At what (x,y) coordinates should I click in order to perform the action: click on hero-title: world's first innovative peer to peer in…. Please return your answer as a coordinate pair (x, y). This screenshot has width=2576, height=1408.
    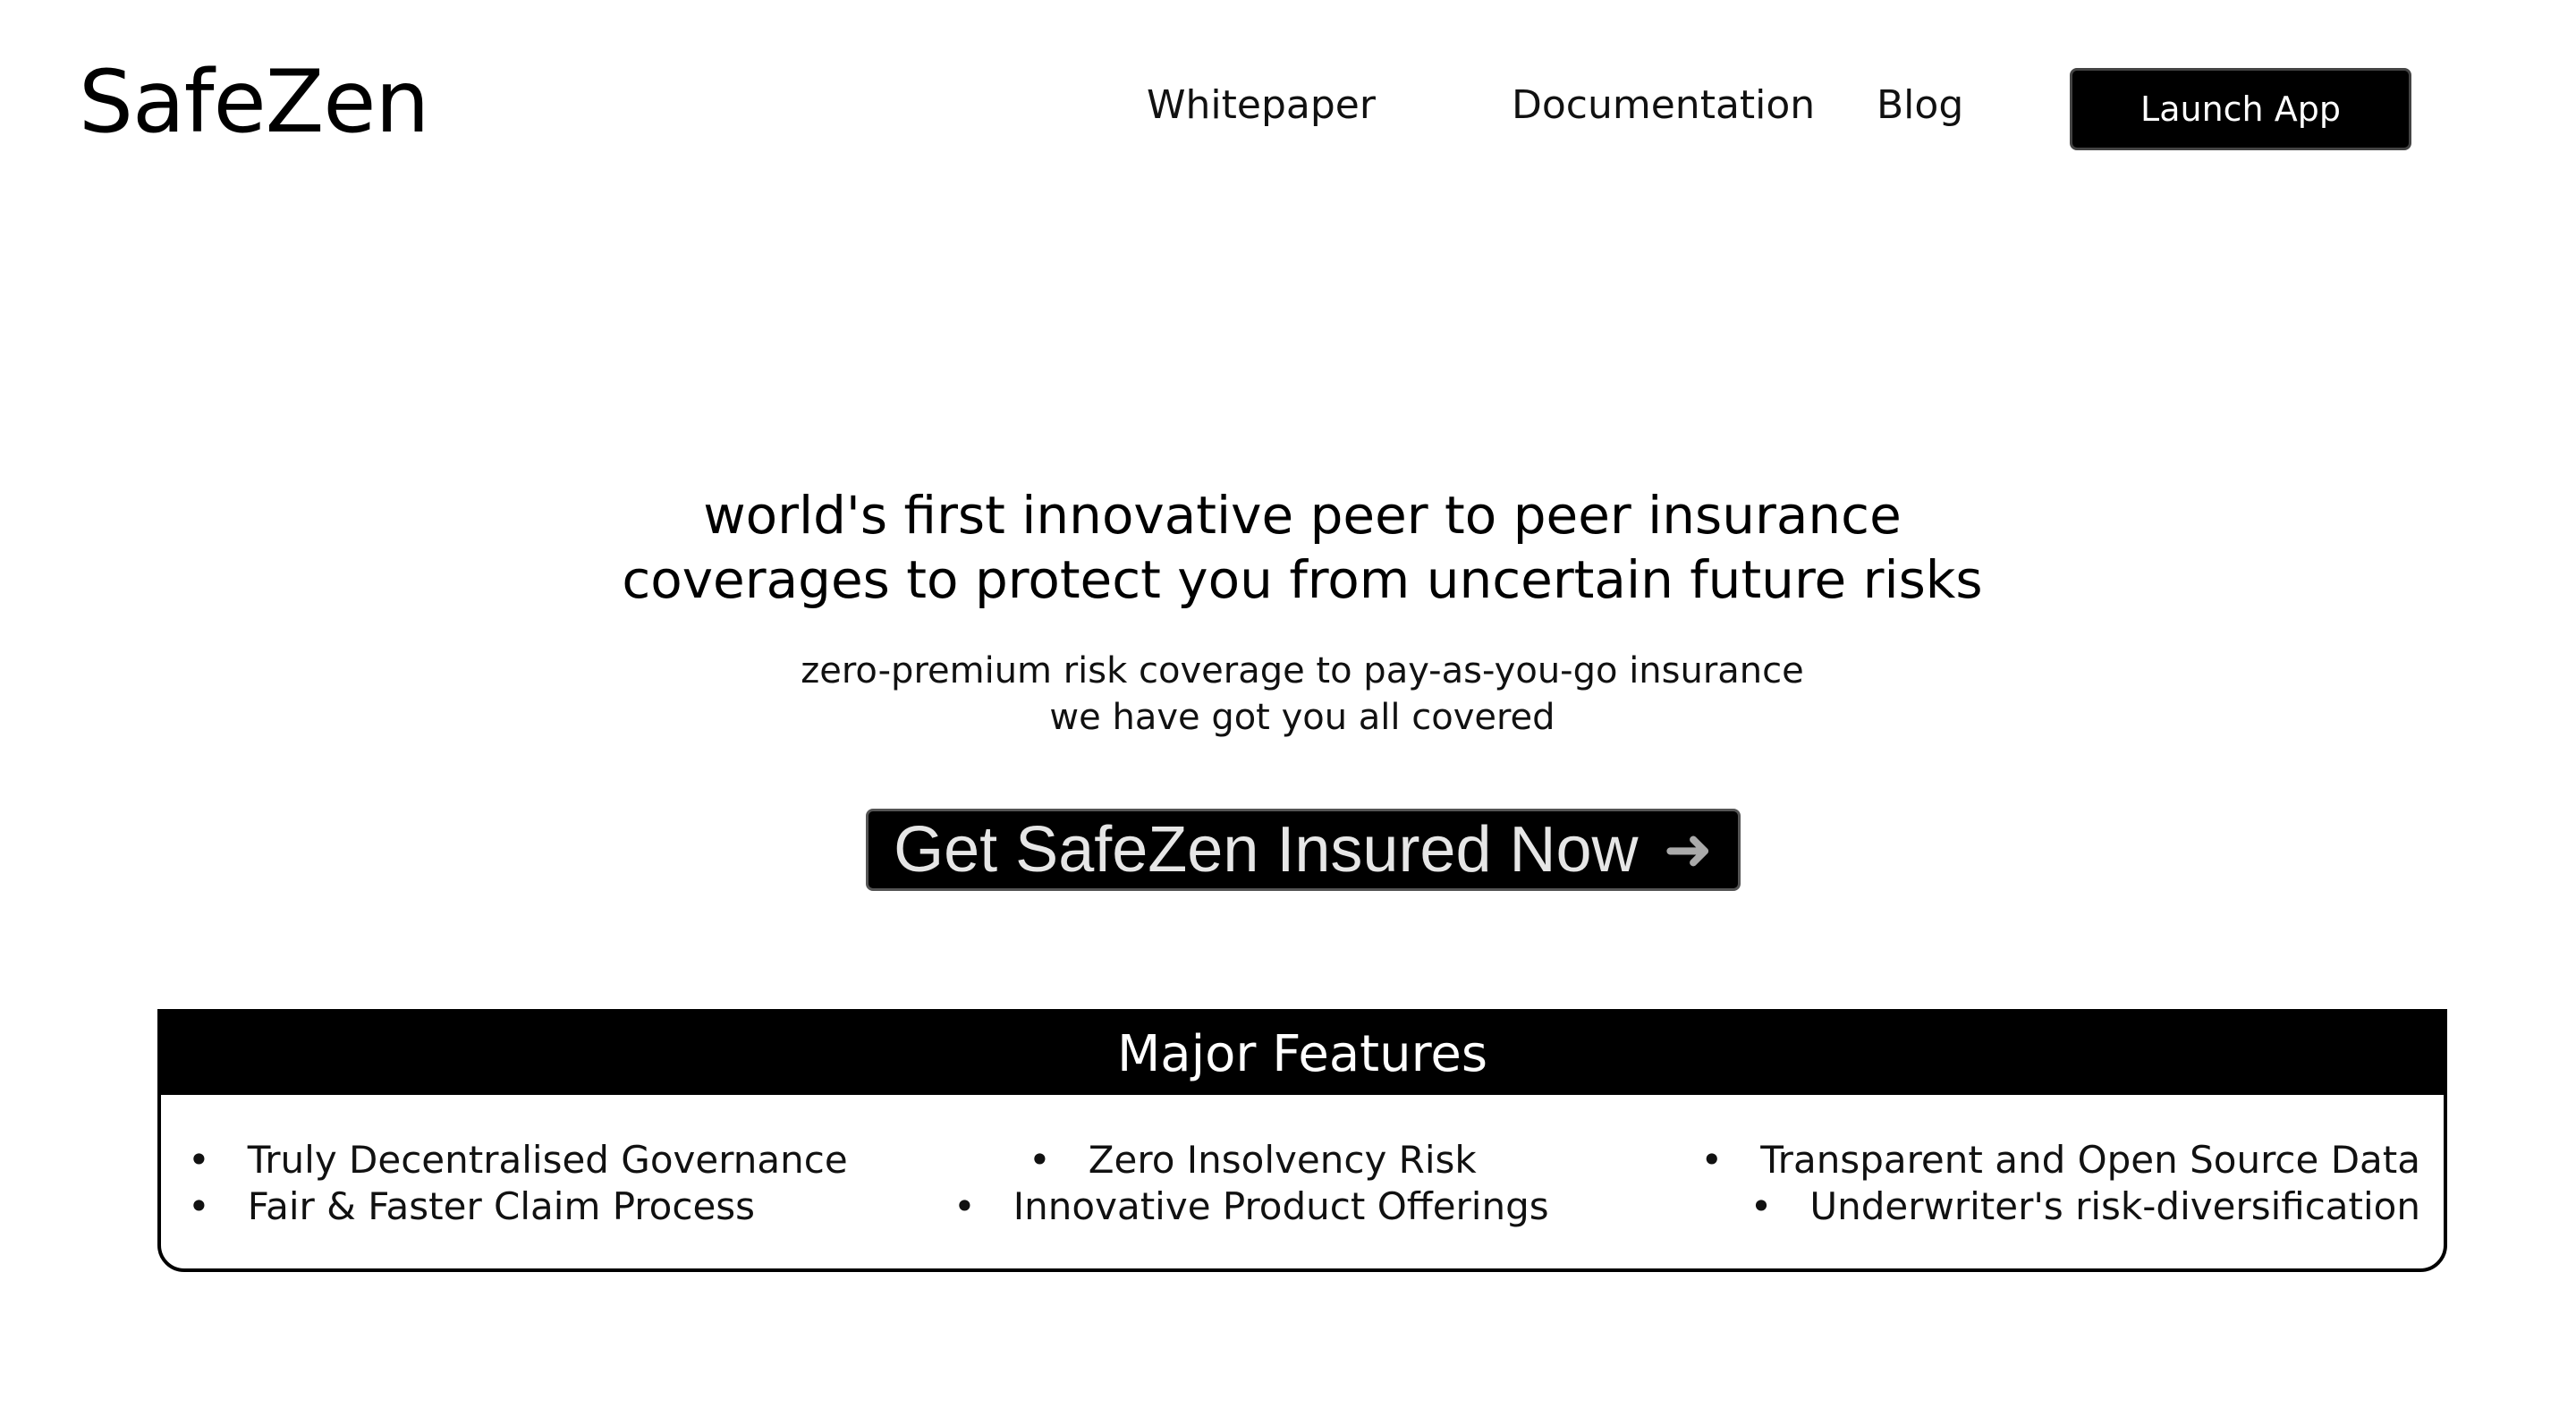
    Looking at the image, I should click on (1288, 548).